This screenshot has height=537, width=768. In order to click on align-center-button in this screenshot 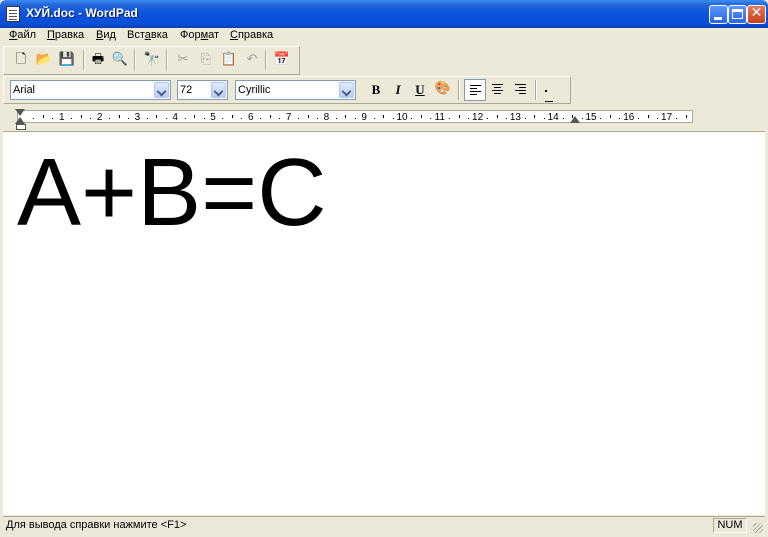, I will do `click(498, 90)`.